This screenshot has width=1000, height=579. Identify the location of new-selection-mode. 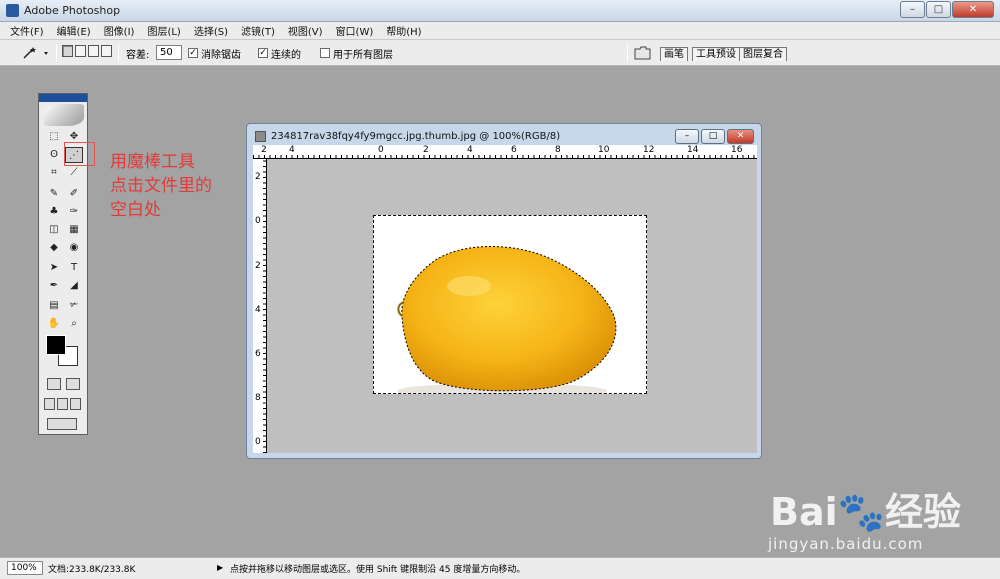
(67, 51).